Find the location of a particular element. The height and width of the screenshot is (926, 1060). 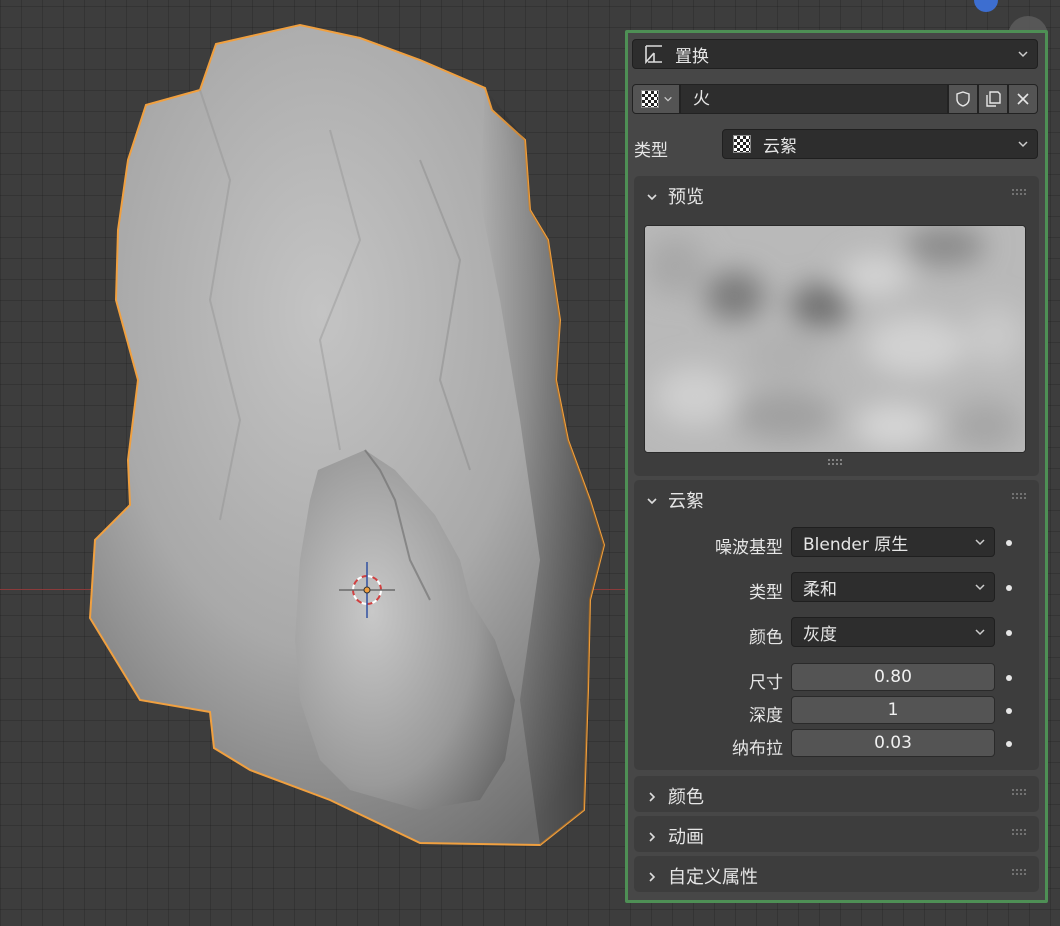

unlink-texture-button is located at coordinates (1023, 99).